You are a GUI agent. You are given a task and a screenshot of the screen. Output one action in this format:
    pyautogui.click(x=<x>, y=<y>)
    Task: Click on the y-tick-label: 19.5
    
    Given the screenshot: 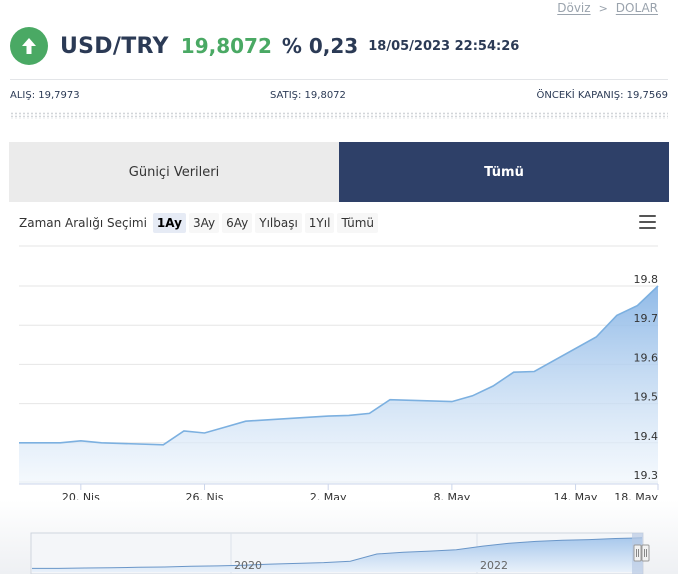 What is the action you would take?
    pyautogui.click(x=646, y=397)
    